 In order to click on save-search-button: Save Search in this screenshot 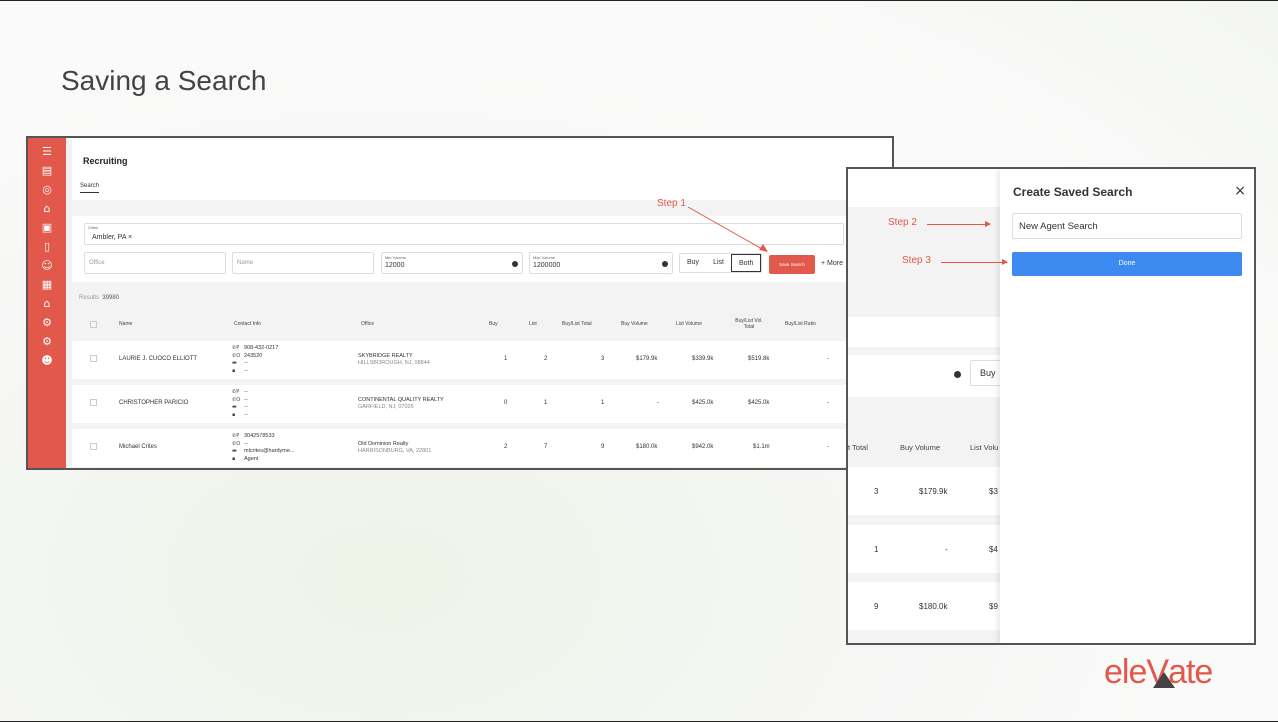, I will do `click(792, 264)`.